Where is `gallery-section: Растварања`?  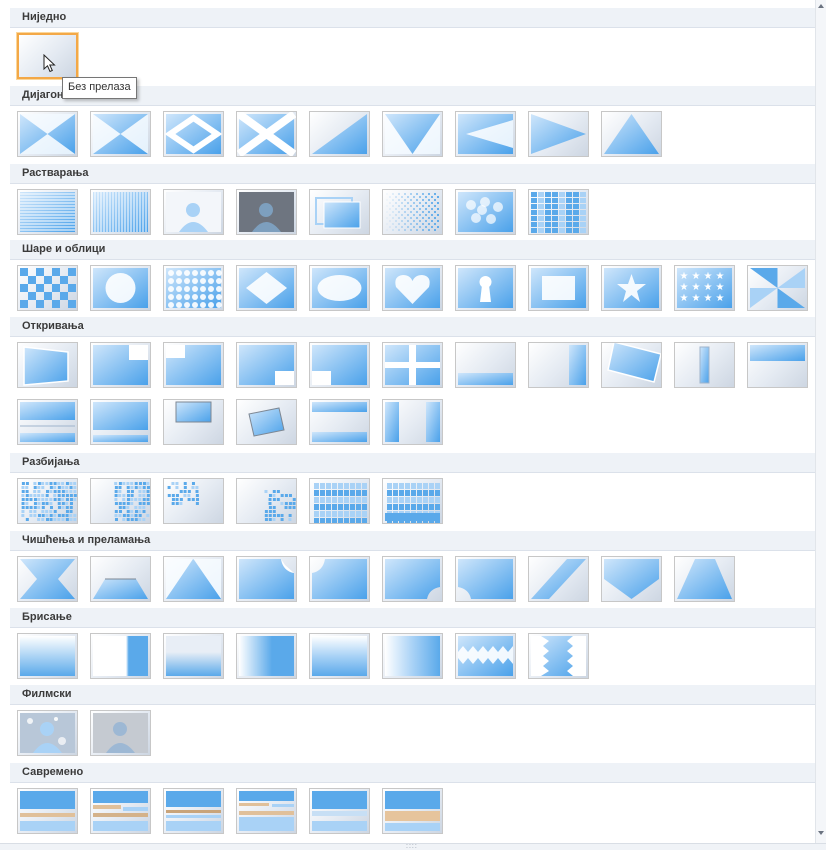
gallery-section: Растварања is located at coordinates (412, 199).